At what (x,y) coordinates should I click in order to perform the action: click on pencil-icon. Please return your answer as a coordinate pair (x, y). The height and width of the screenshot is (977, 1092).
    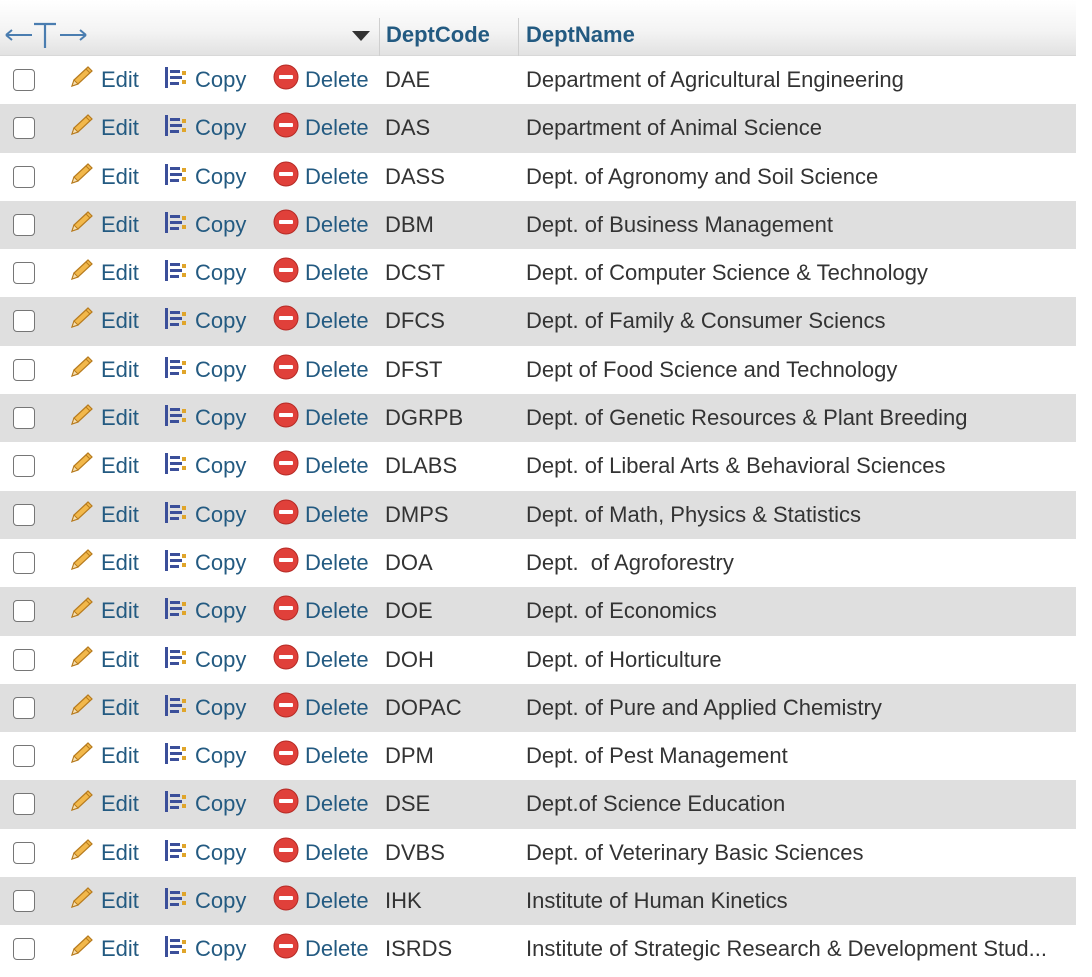
    Looking at the image, I should click on (82, 177).